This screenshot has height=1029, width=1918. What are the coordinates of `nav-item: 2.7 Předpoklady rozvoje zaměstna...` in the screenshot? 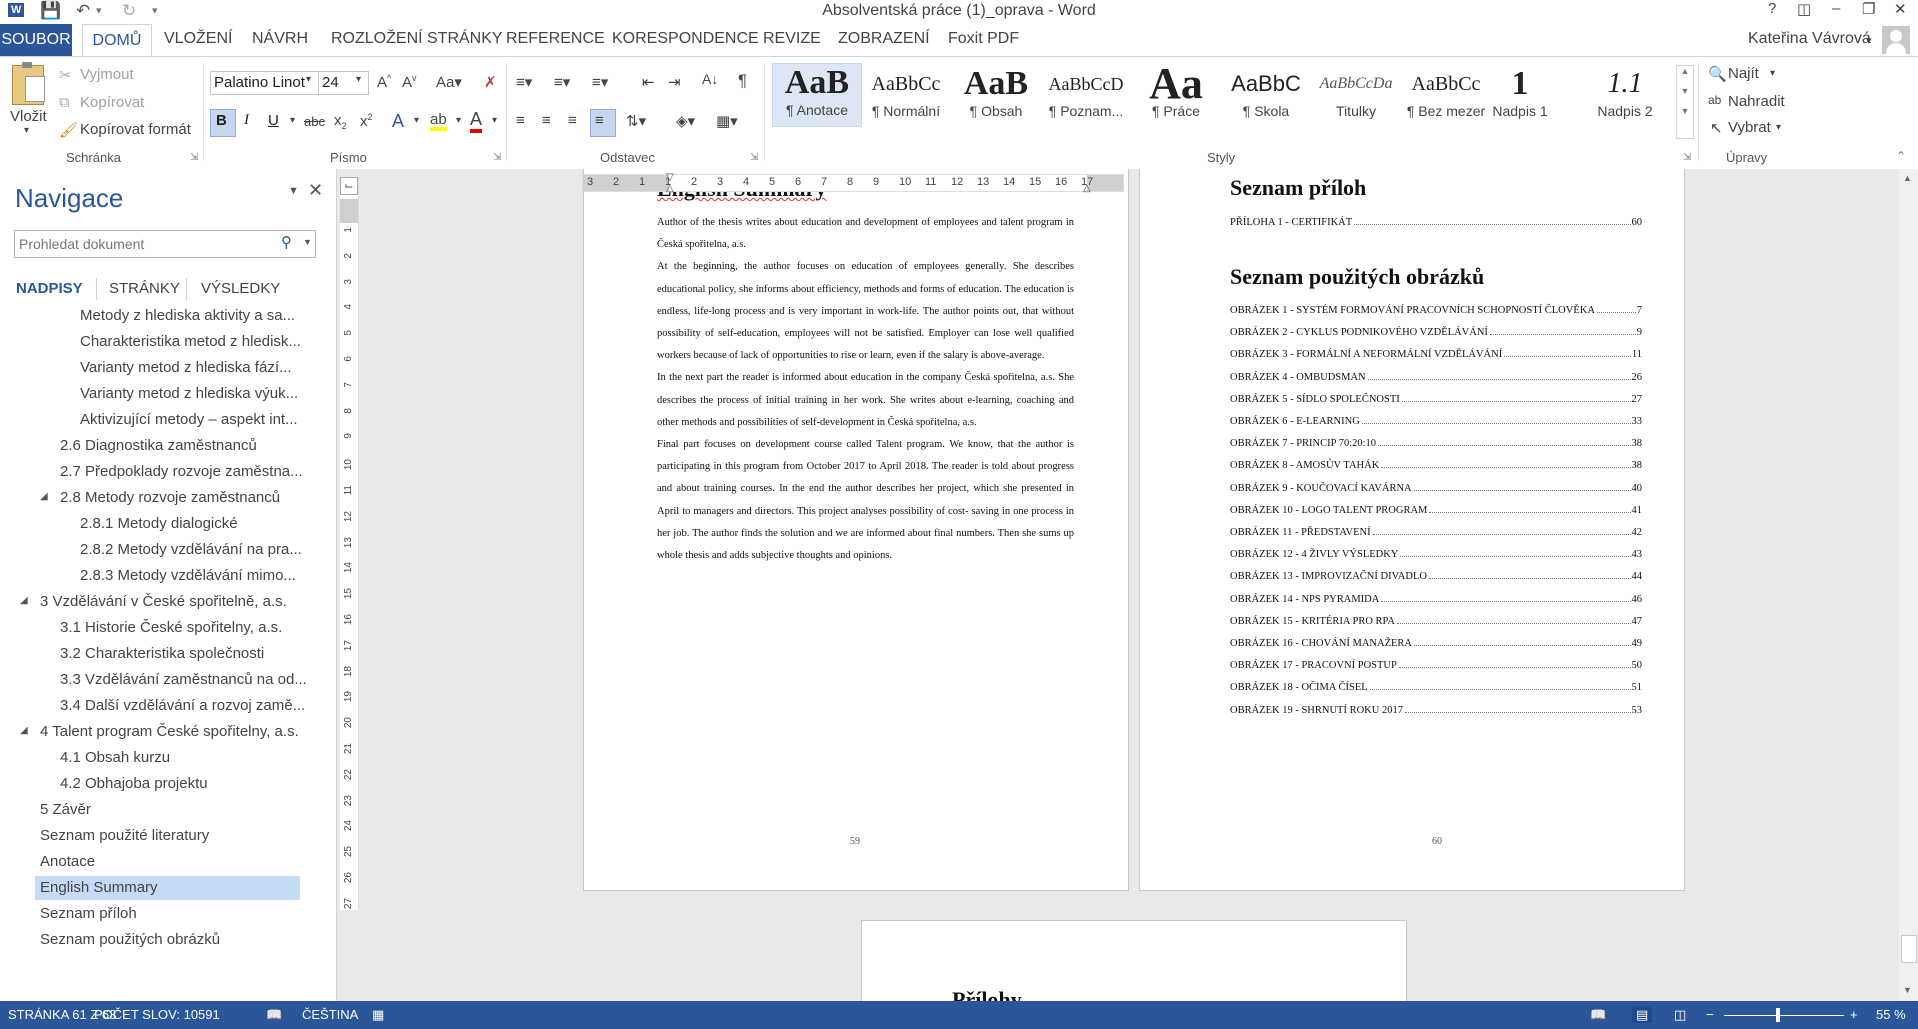 It's located at (181, 471).